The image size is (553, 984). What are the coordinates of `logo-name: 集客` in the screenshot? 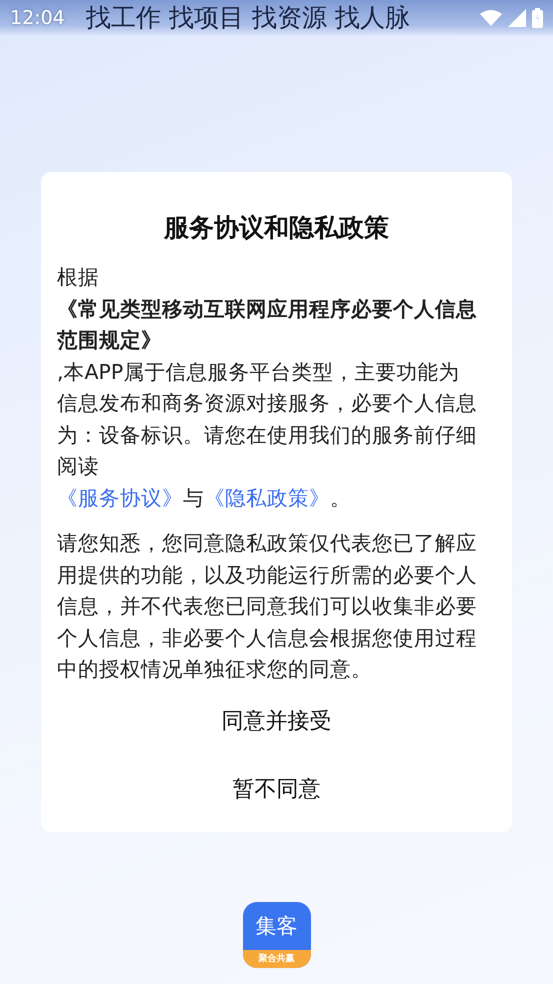 It's located at (276, 926).